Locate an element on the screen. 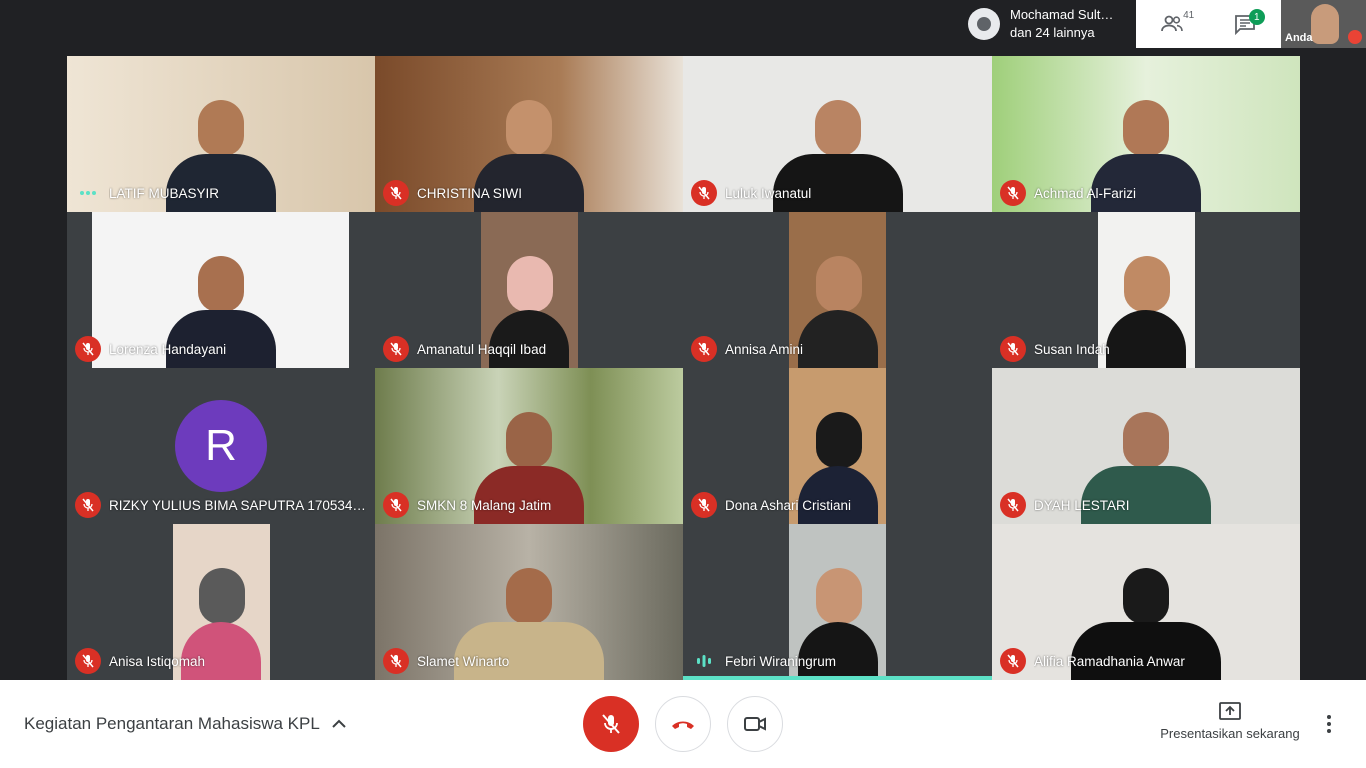  participant-name: CHRISTINA SIWI is located at coordinates (470, 193).